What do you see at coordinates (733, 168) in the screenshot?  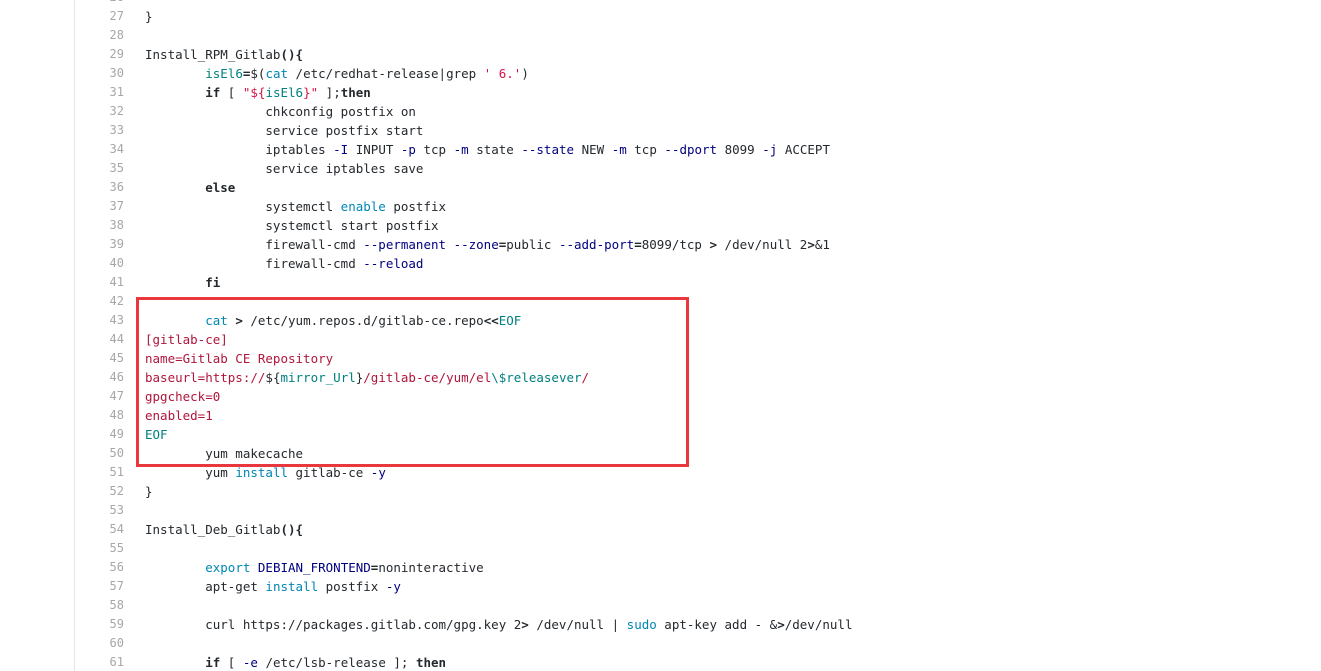 I see `line-code: service iptables save` at bounding box center [733, 168].